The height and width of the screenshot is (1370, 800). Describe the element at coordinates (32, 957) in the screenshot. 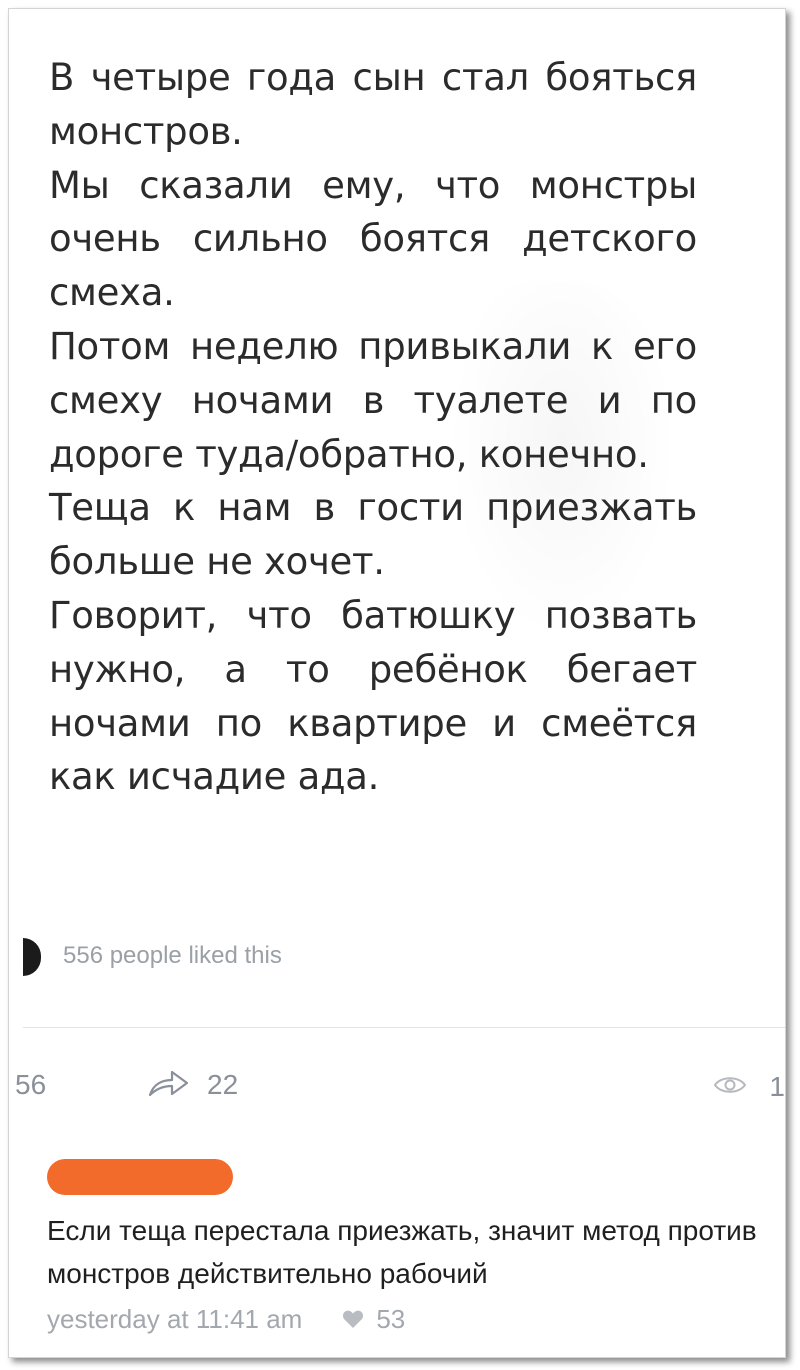

I see `avatar` at that location.